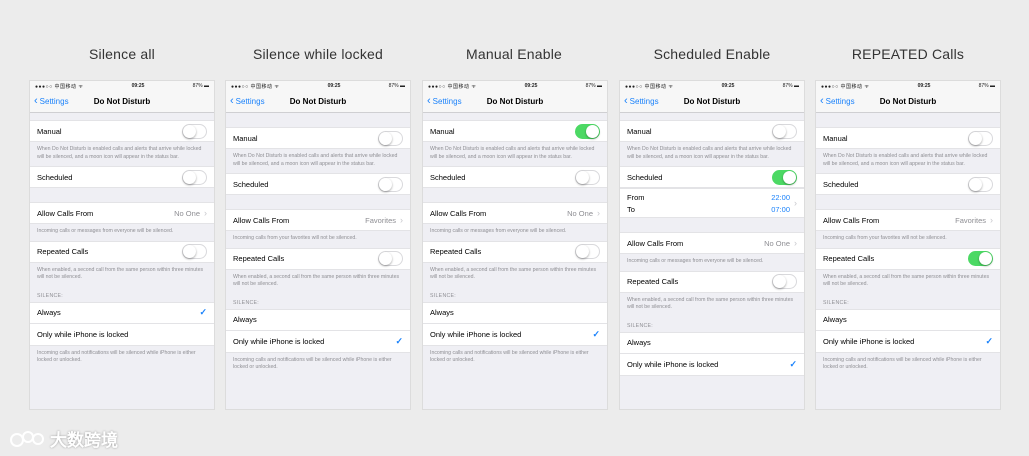  I want to click on back-label: Settings, so click(840, 101).